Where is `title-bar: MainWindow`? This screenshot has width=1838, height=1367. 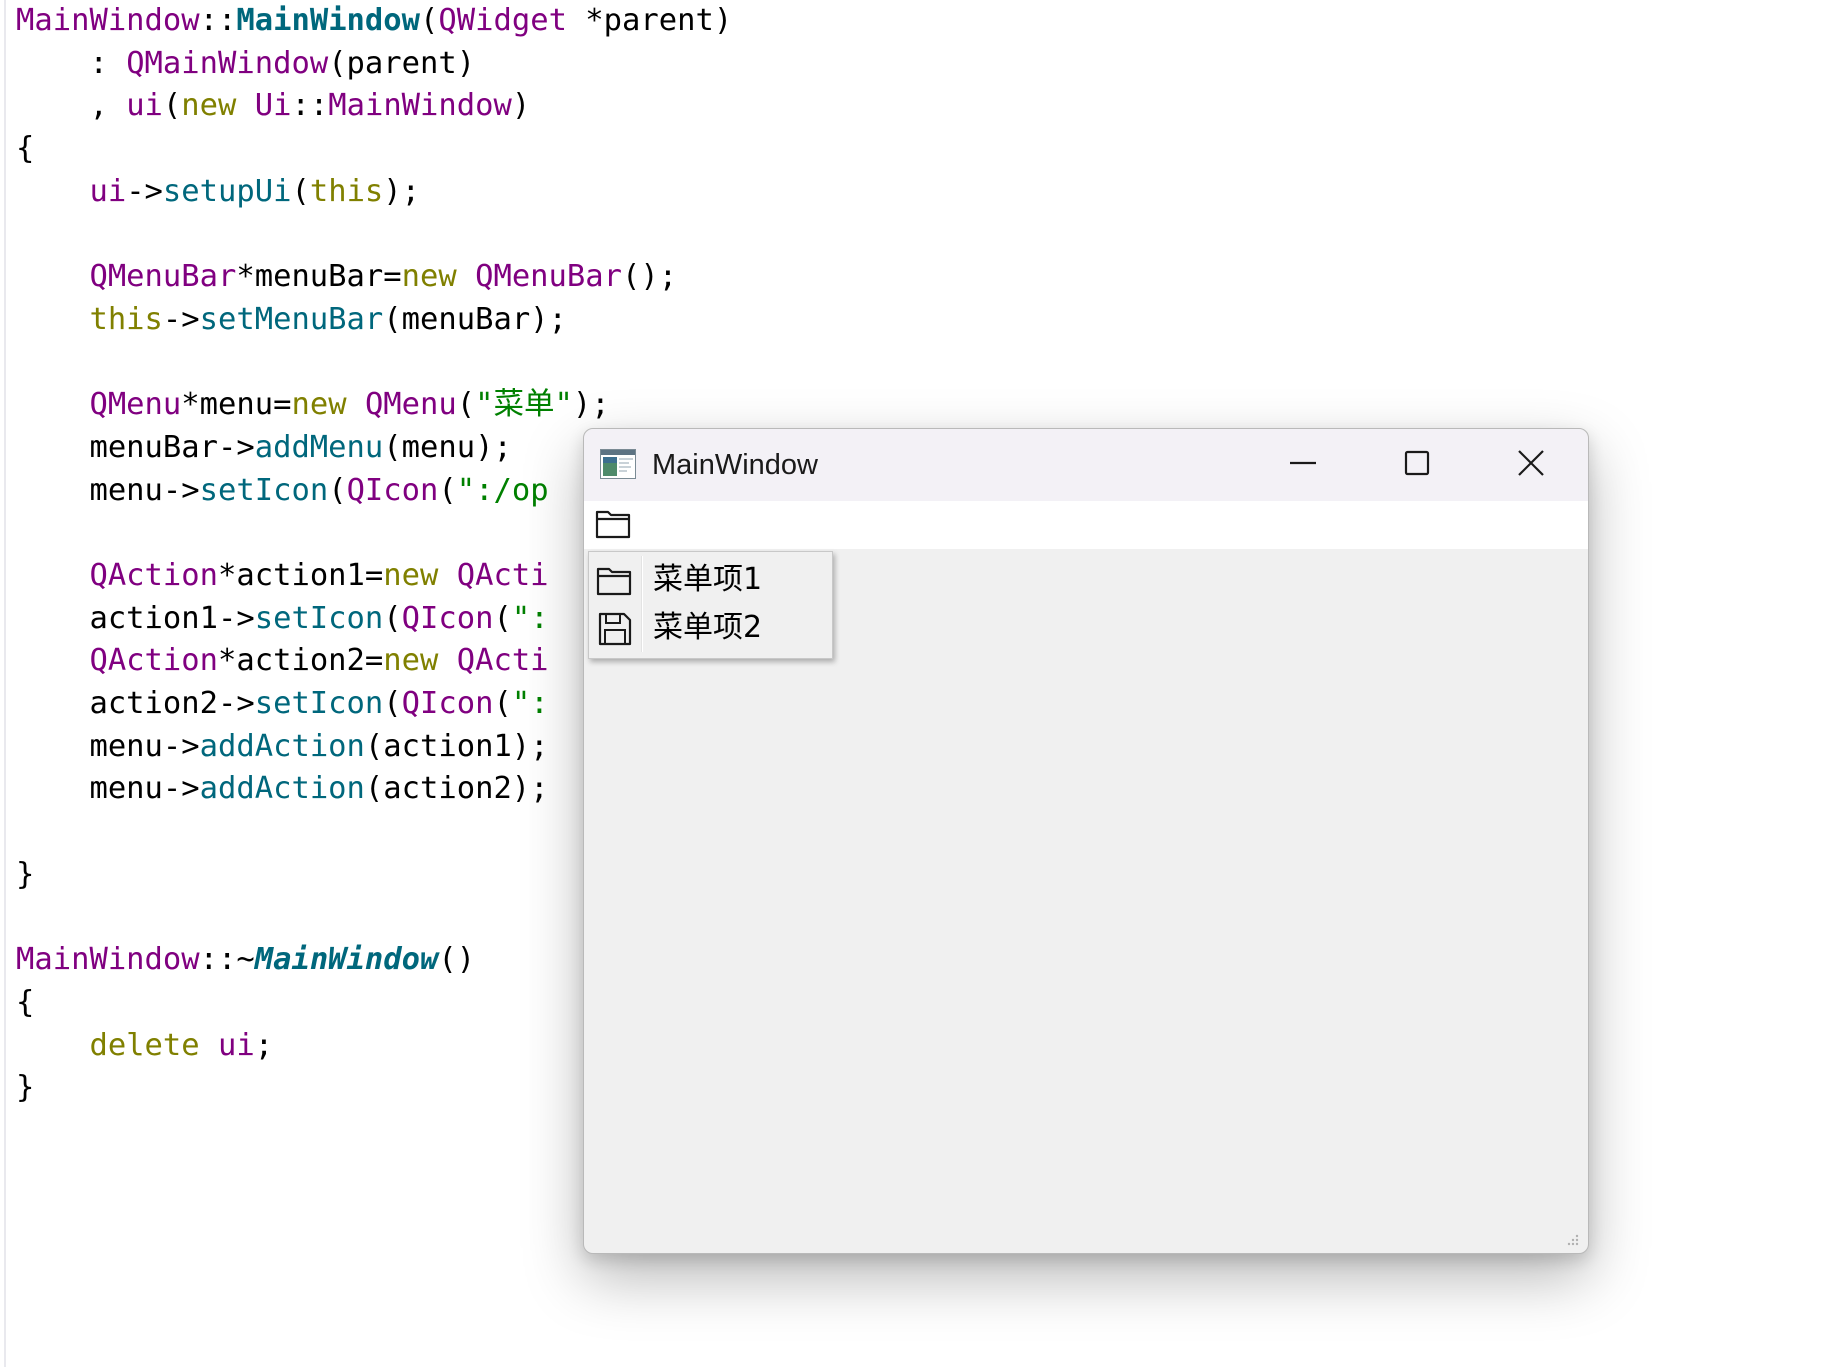 title-bar: MainWindow is located at coordinates (1086, 465).